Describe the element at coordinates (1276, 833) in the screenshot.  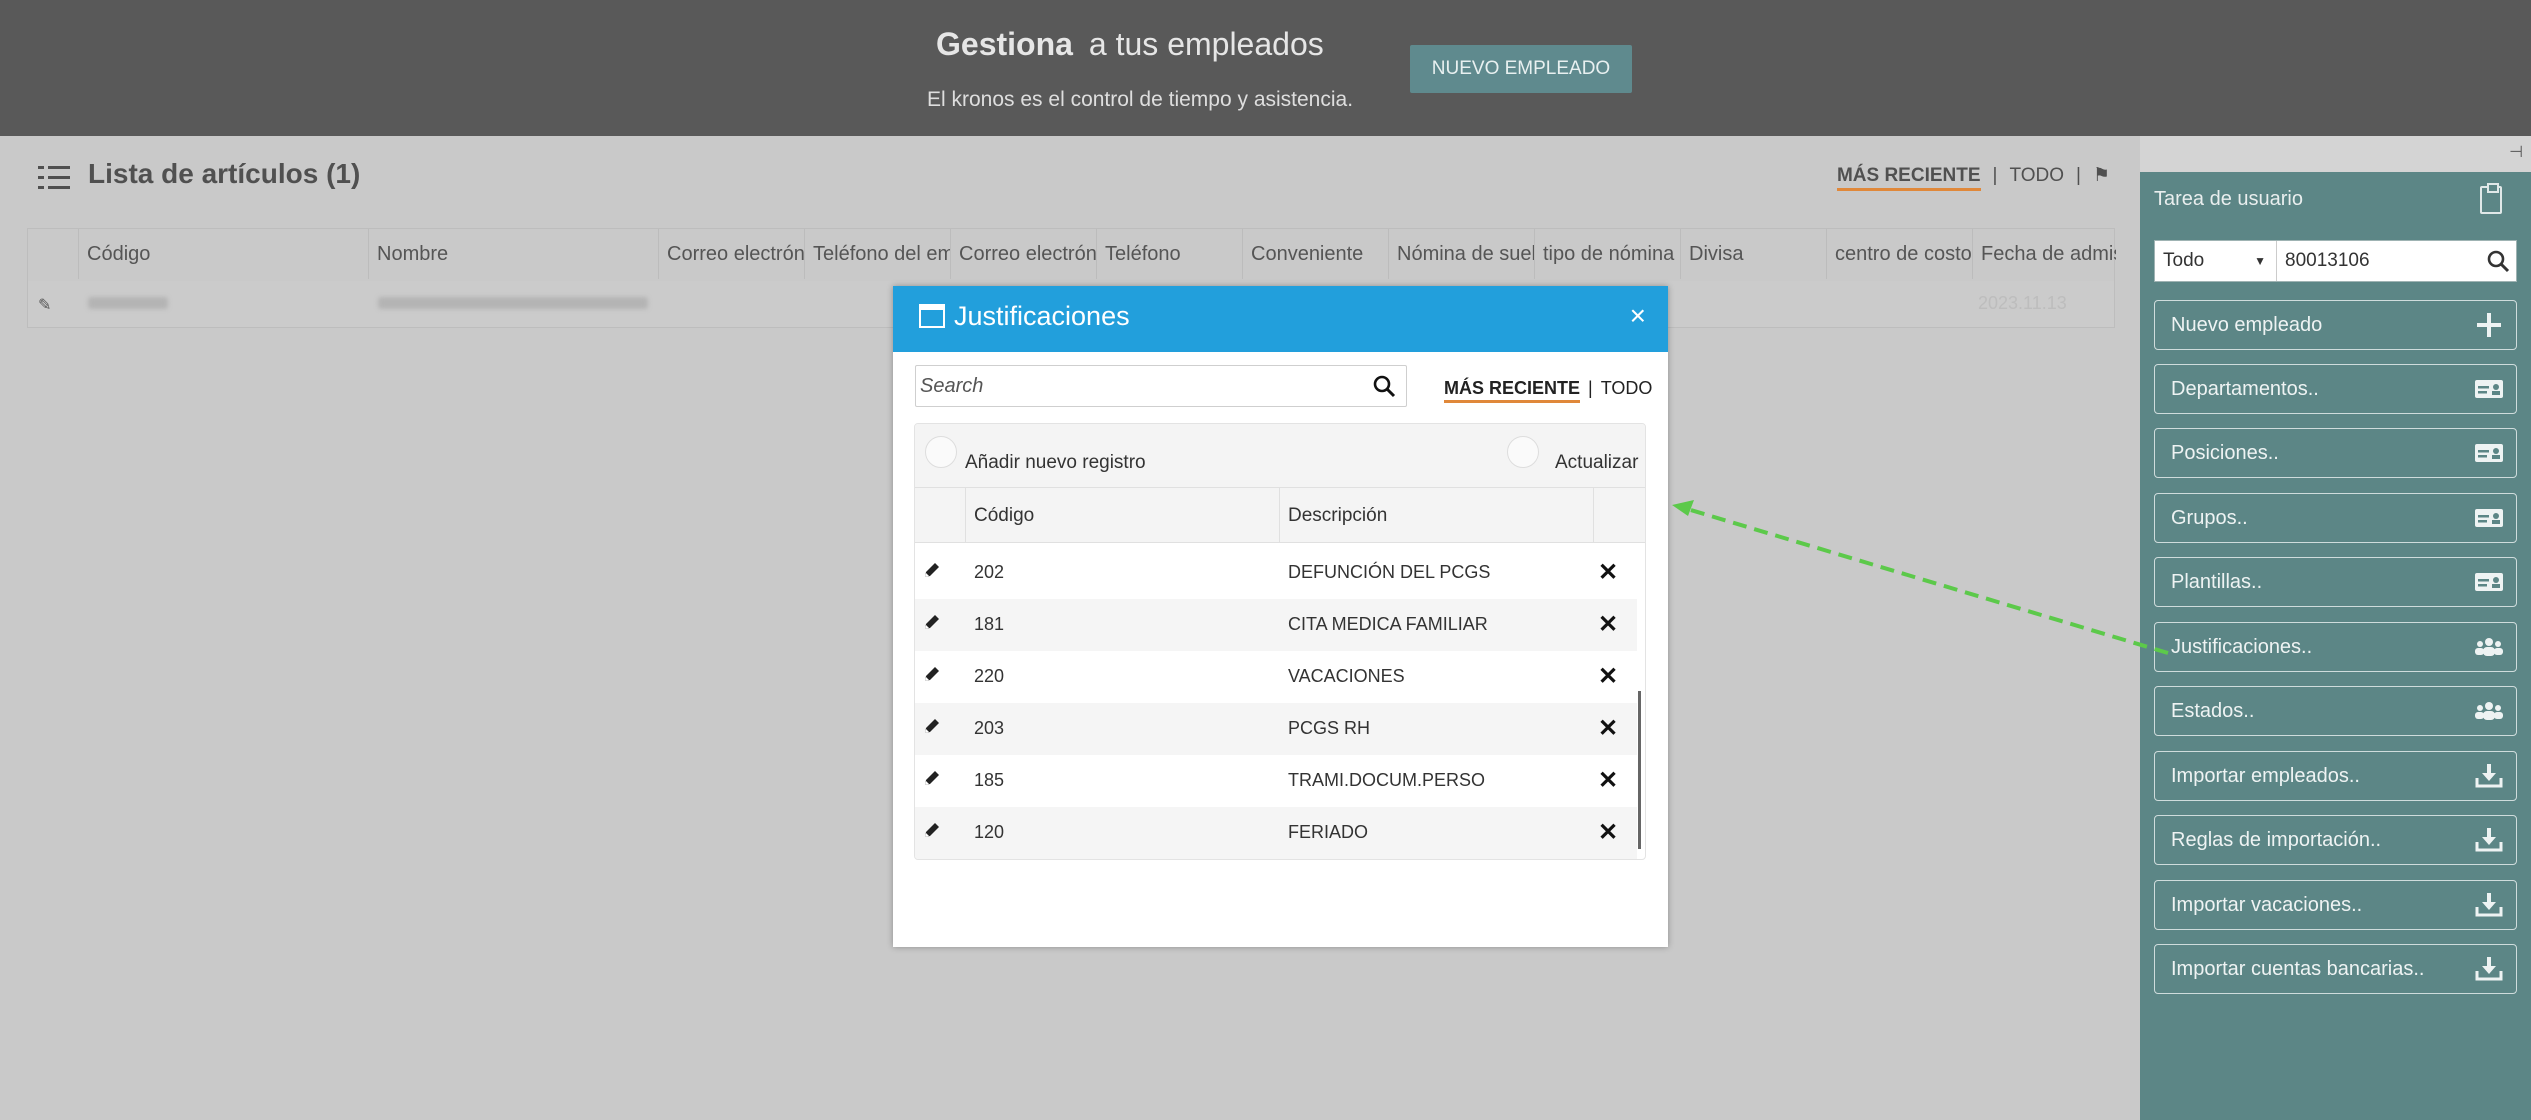
I see `table-row: 120 FERIADO ✕` at that location.